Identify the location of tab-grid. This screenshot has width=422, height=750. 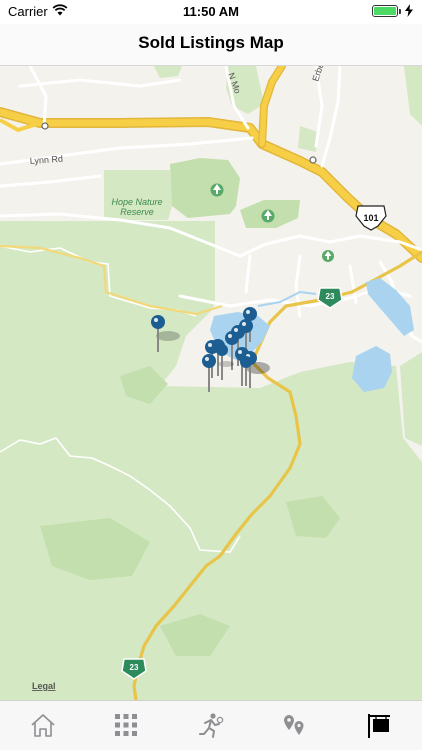
(126, 725).